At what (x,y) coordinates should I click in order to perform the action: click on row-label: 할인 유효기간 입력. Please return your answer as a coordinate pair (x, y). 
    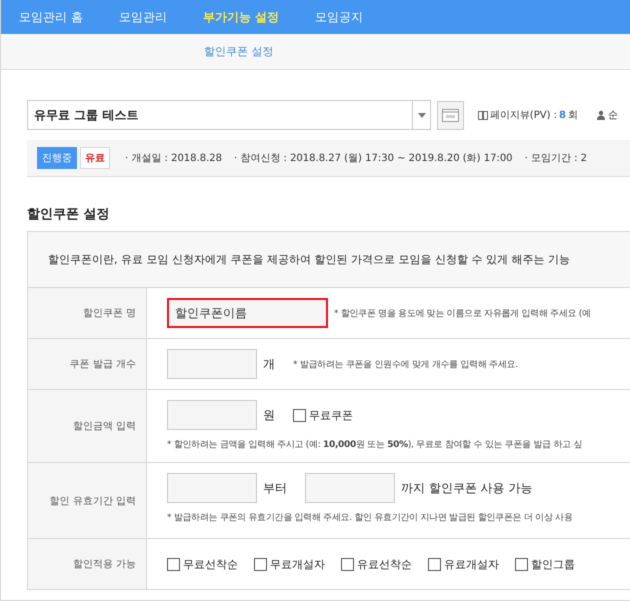
    Looking at the image, I should click on (87, 500).